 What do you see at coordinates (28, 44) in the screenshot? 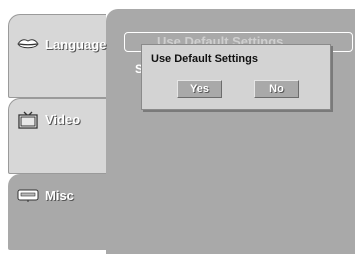
I see `lips-icon` at bounding box center [28, 44].